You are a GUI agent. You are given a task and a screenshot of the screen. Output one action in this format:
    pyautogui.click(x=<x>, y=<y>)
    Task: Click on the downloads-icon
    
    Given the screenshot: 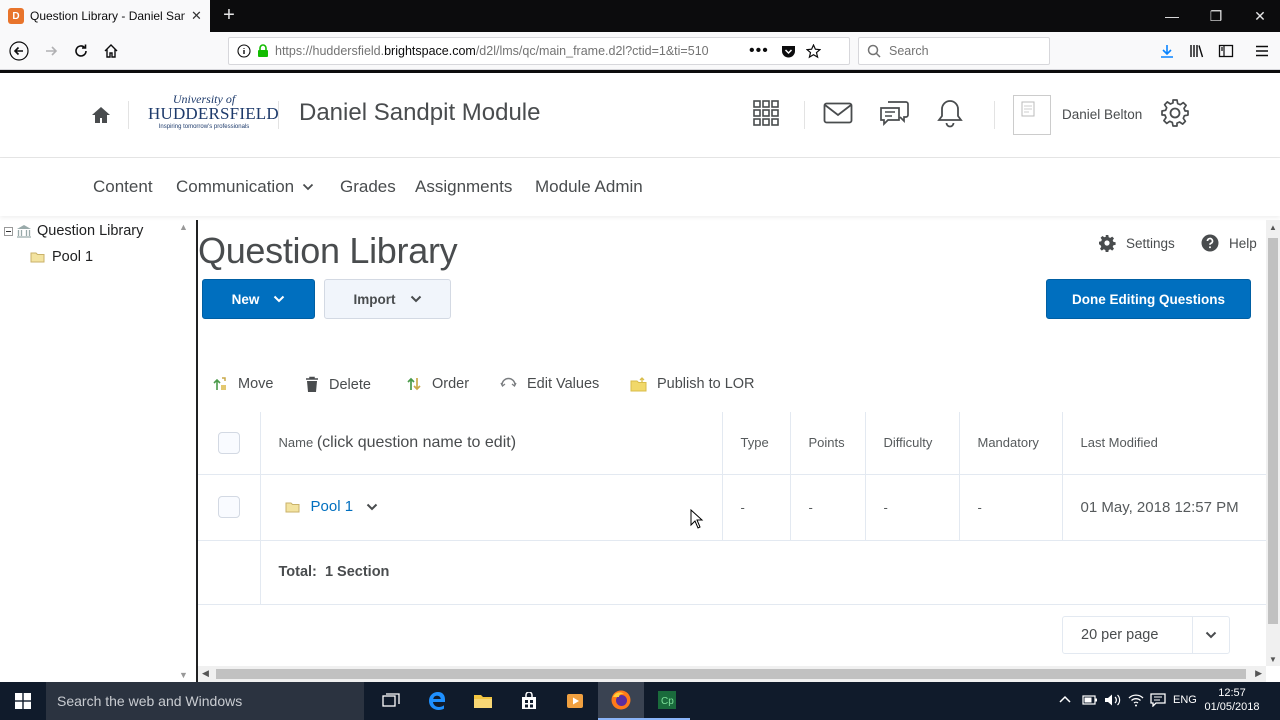 What is the action you would take?
    pyautogui.click(x=1167, y=51)
    